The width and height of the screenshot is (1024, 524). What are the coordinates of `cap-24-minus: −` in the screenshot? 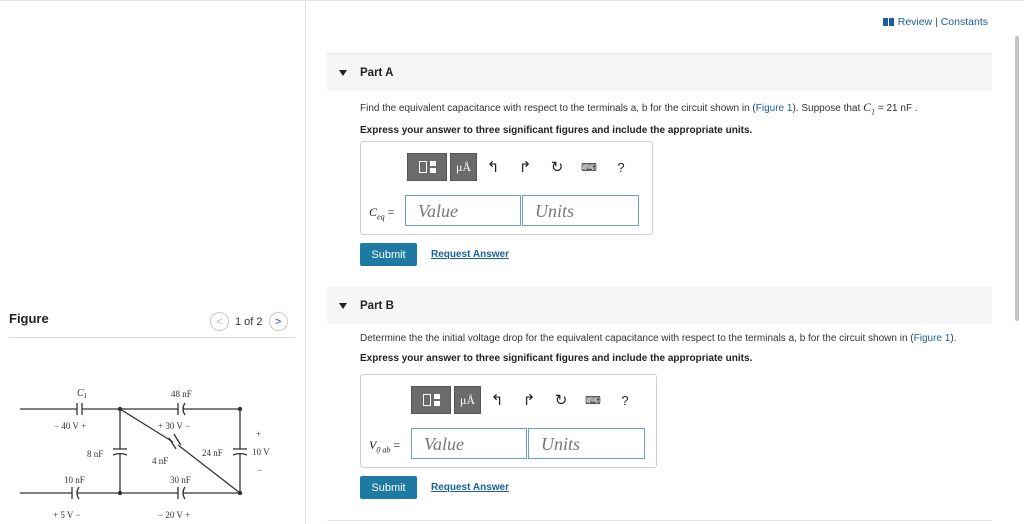 It's located at (259, 470).